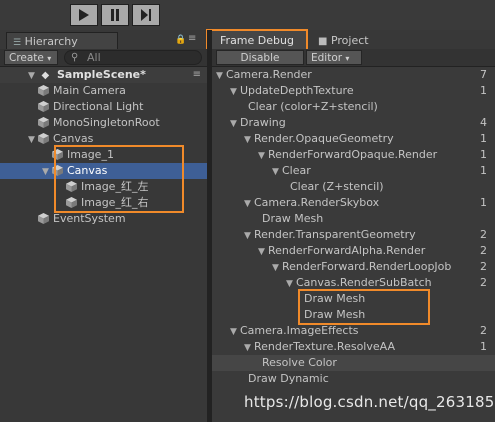  What do you see at coordinates (51, 41) in the screenshot?
I see `tab-hierarchy-label: Hierarchy` at bounding box center [51, 41].